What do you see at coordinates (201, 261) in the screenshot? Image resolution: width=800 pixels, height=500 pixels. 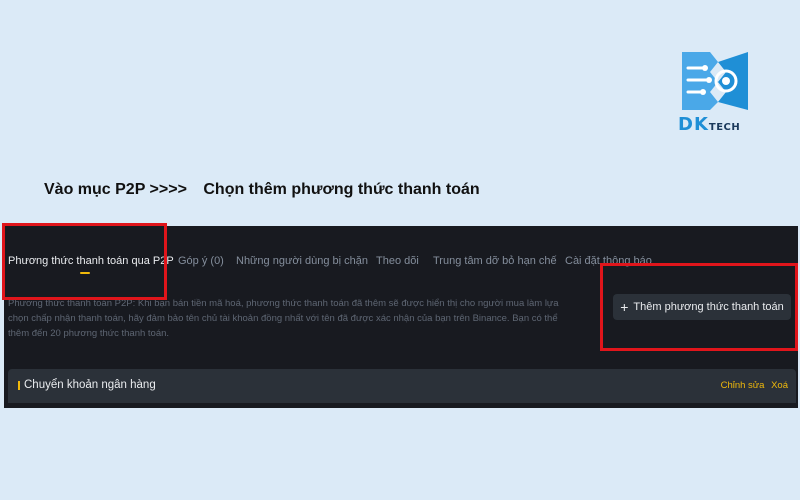 I see `tab-feedback: Góp ý (0)` at bounding box center [201, 261].